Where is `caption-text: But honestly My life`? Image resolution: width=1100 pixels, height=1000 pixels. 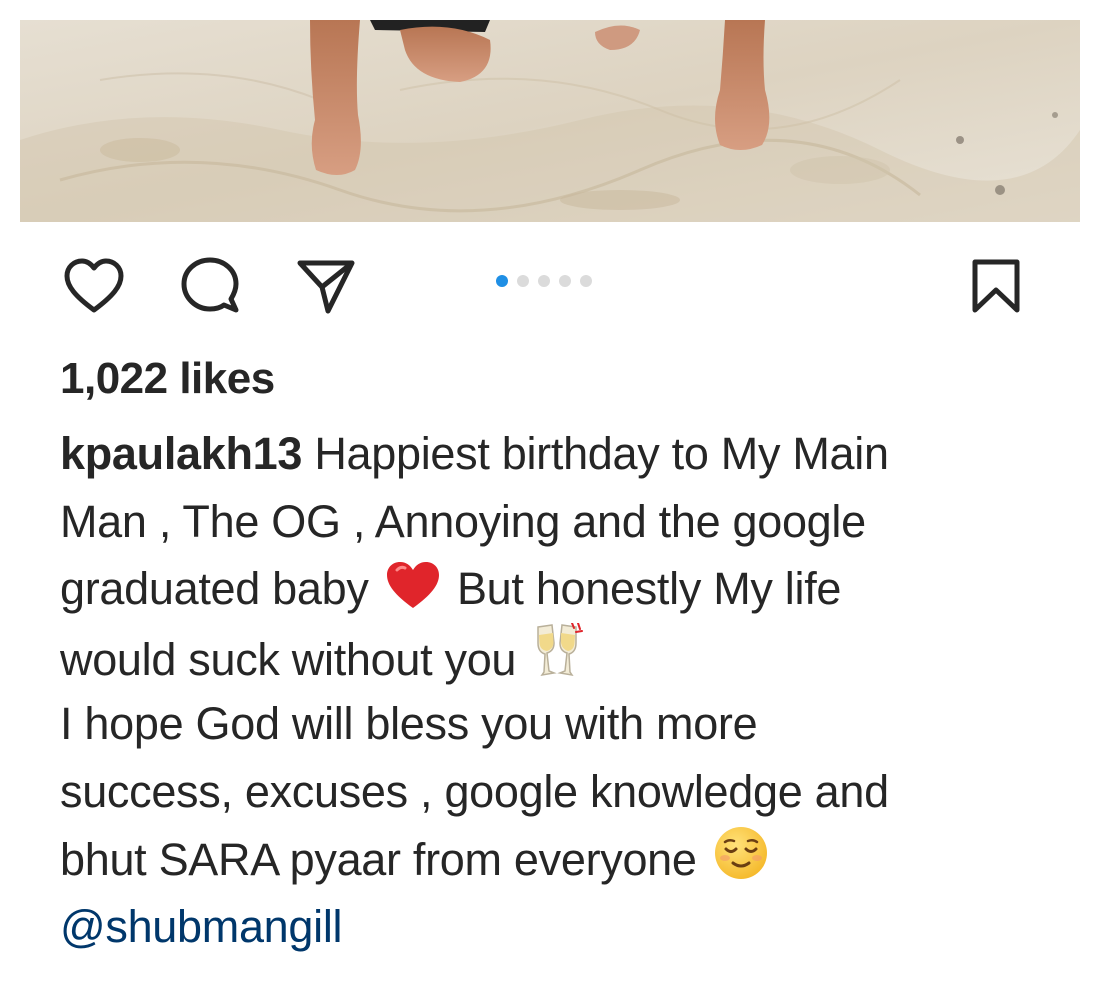
caption-text: But honestly My life is located at coordinates (643, 588).